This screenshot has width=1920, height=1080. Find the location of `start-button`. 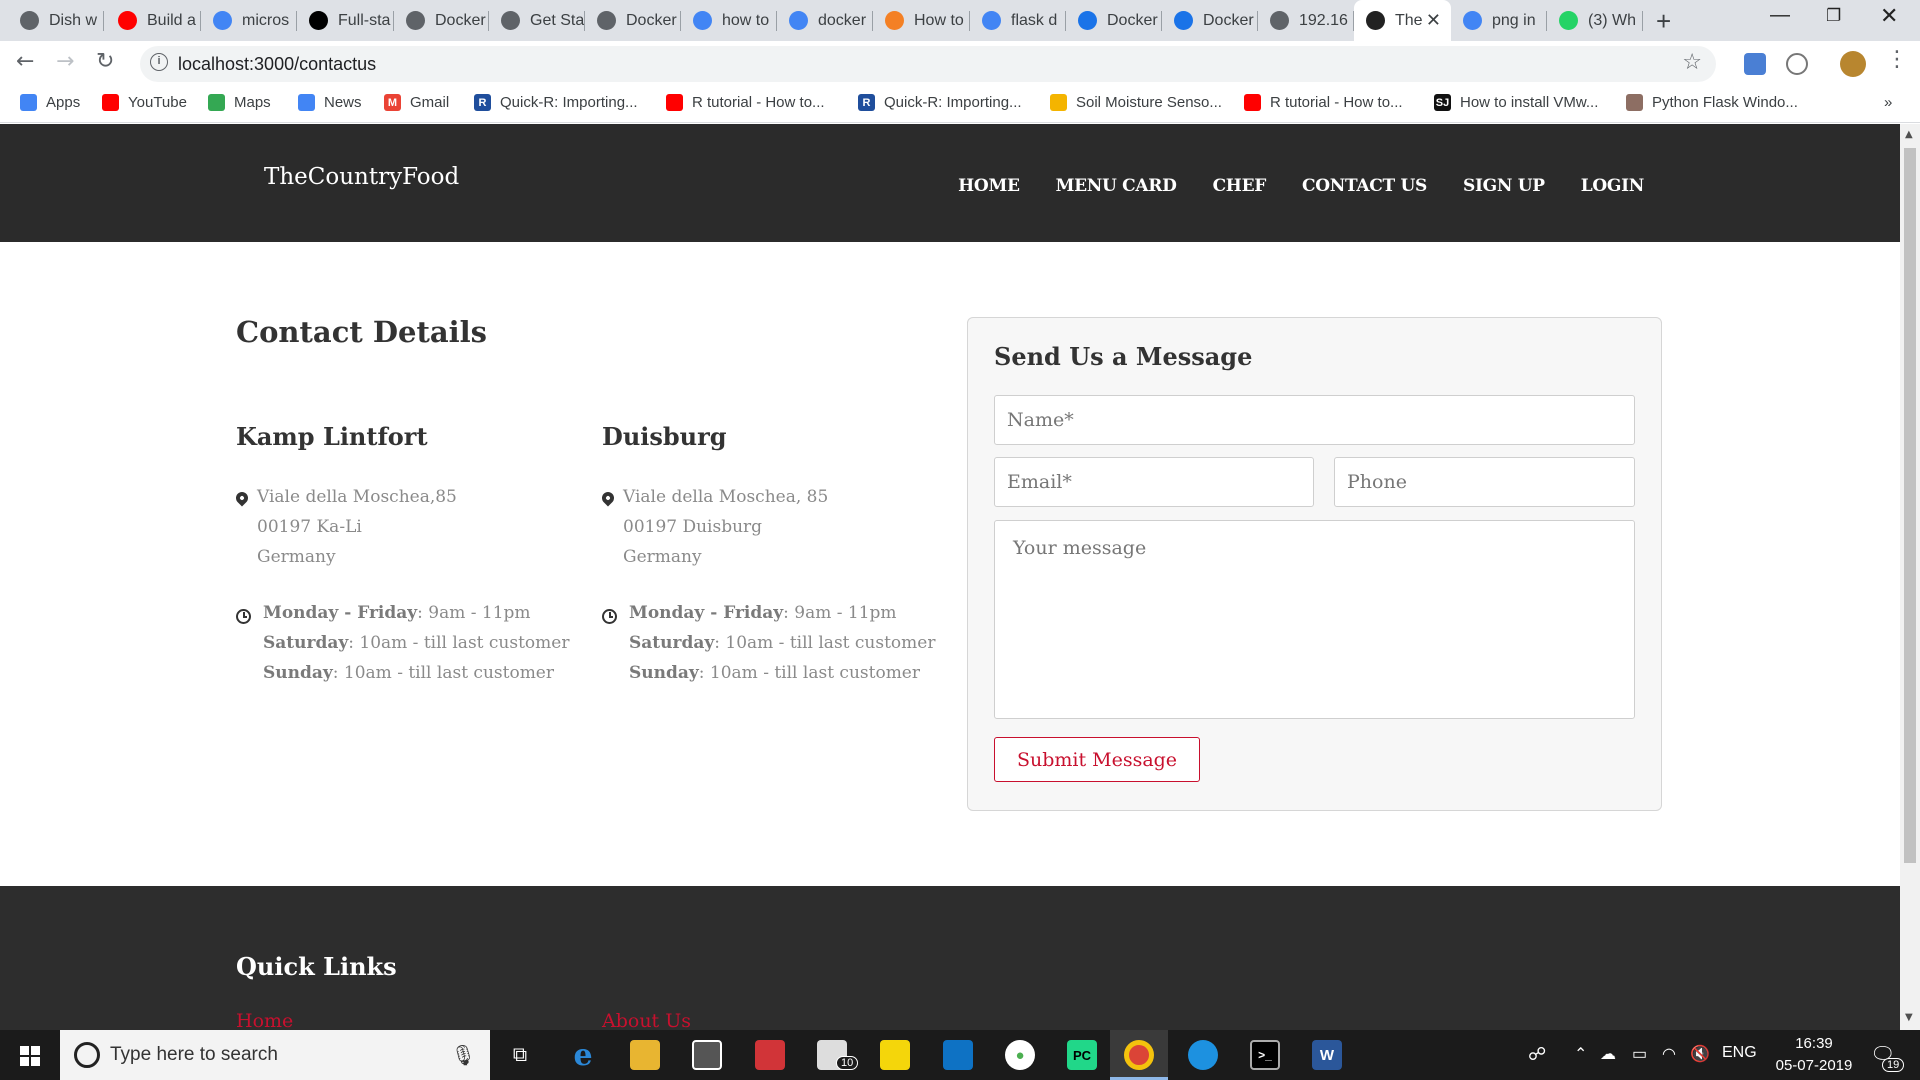

start-button is located at coordinates (30, 1055).